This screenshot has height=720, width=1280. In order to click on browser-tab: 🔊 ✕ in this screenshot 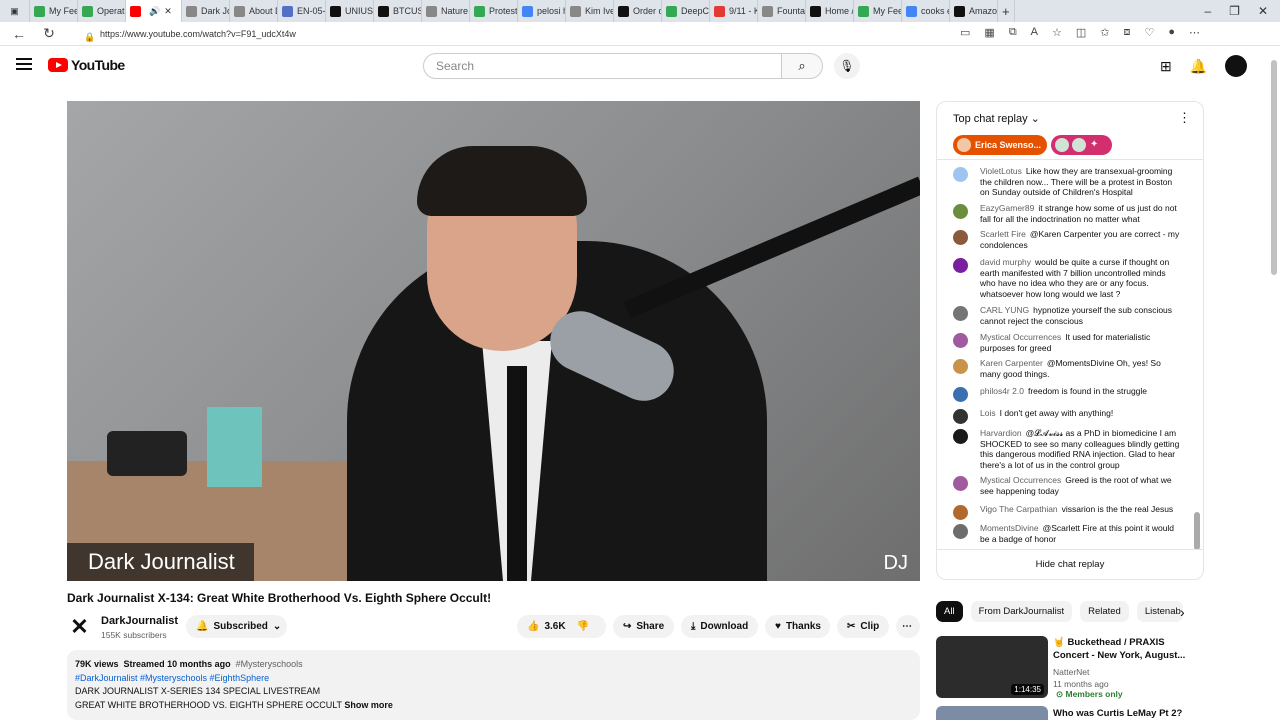, I will do `click(154, 11)`.